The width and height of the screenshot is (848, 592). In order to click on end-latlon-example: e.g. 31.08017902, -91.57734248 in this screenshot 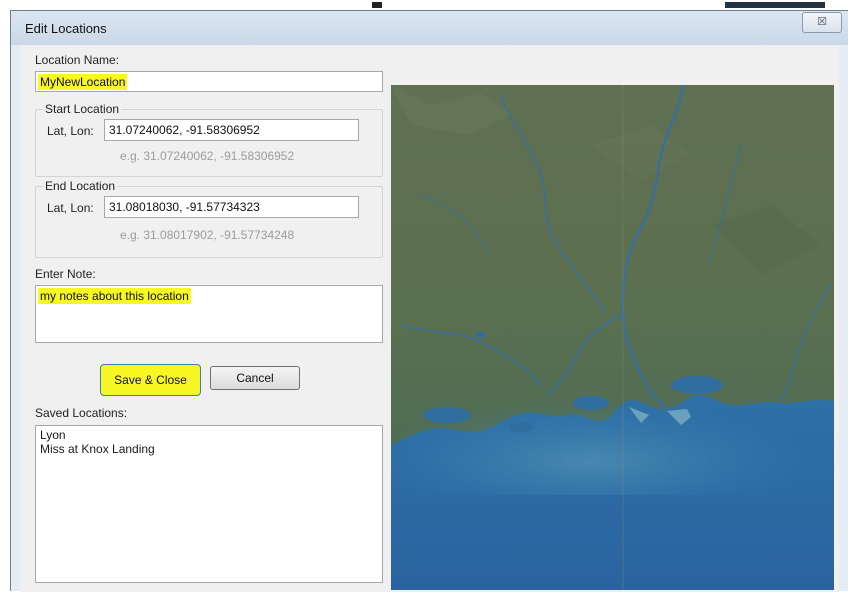, I will do `click(207, 235)`.